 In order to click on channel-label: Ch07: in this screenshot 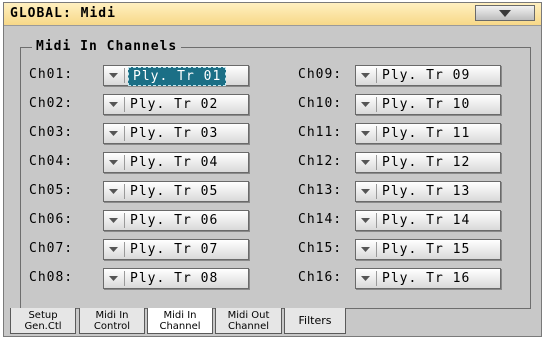, I will do `click(51, 248)`.